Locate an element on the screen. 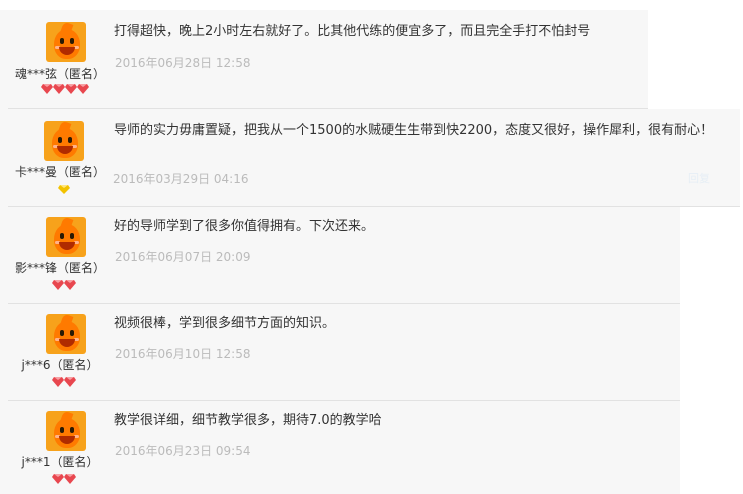 The width and height of the screenshot is (743, 494). reviewer-name: 影***锋（匿名） is located at coordinates (59, 268).